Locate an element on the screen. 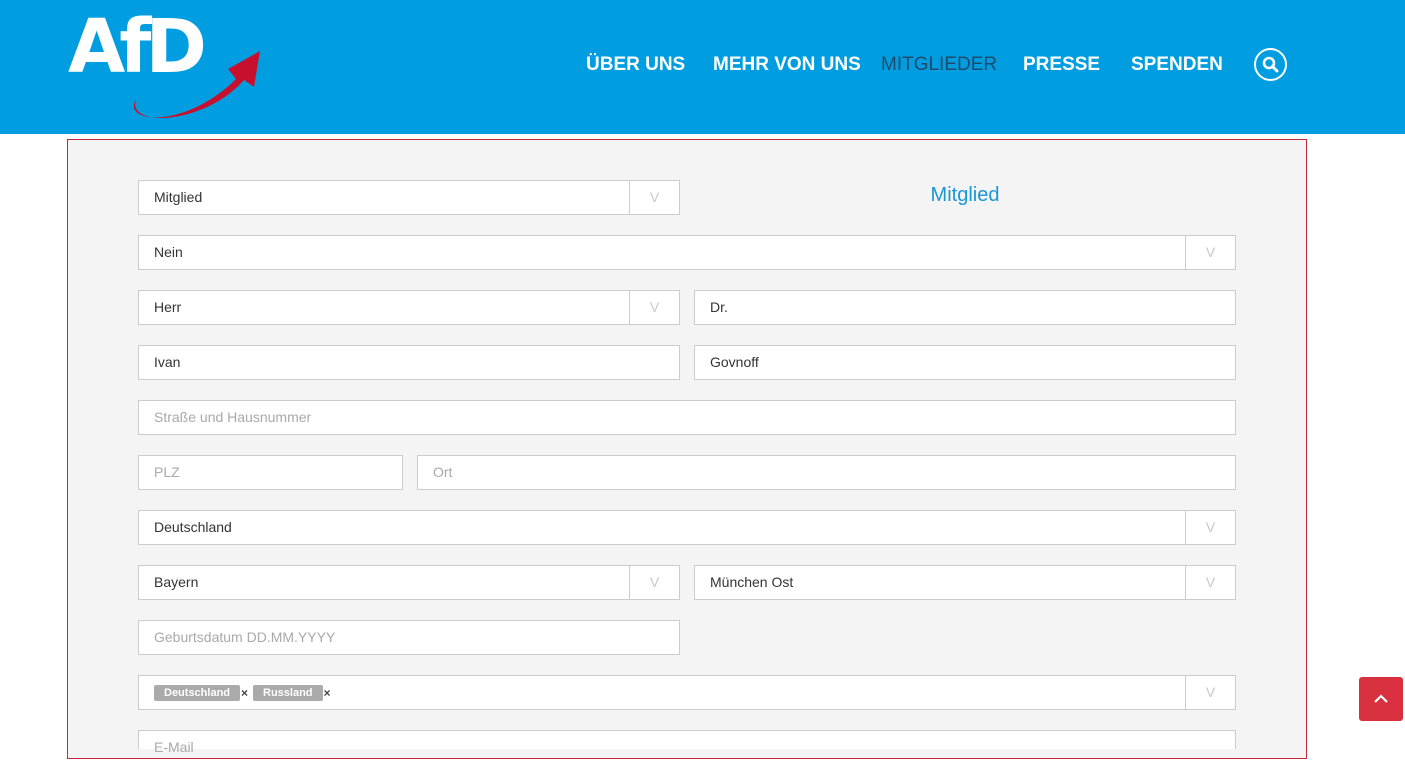 The image size is (1405, 764). title-field: Dr. is located at coordinates (965, 307).